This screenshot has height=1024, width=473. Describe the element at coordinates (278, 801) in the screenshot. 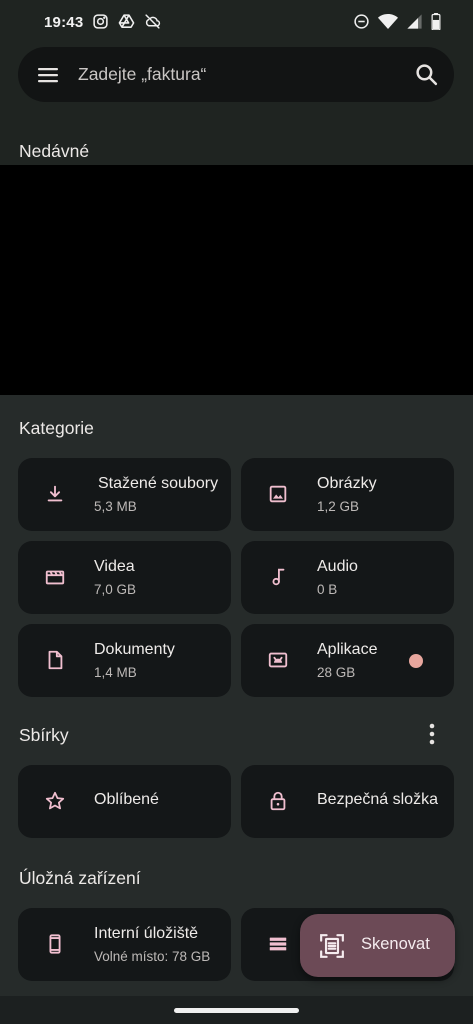

I see `lock-icon` at that location.